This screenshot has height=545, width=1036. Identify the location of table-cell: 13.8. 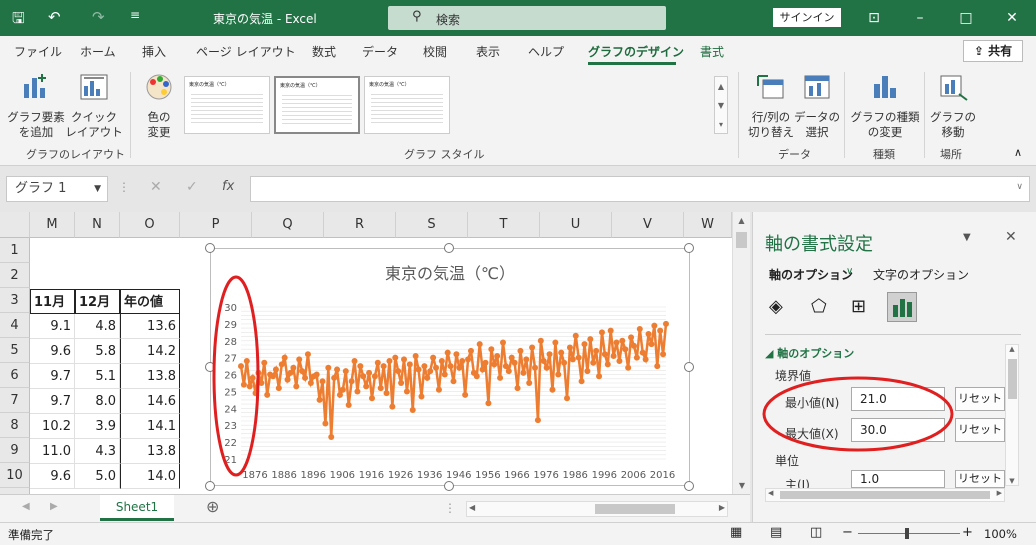
(150, 451).